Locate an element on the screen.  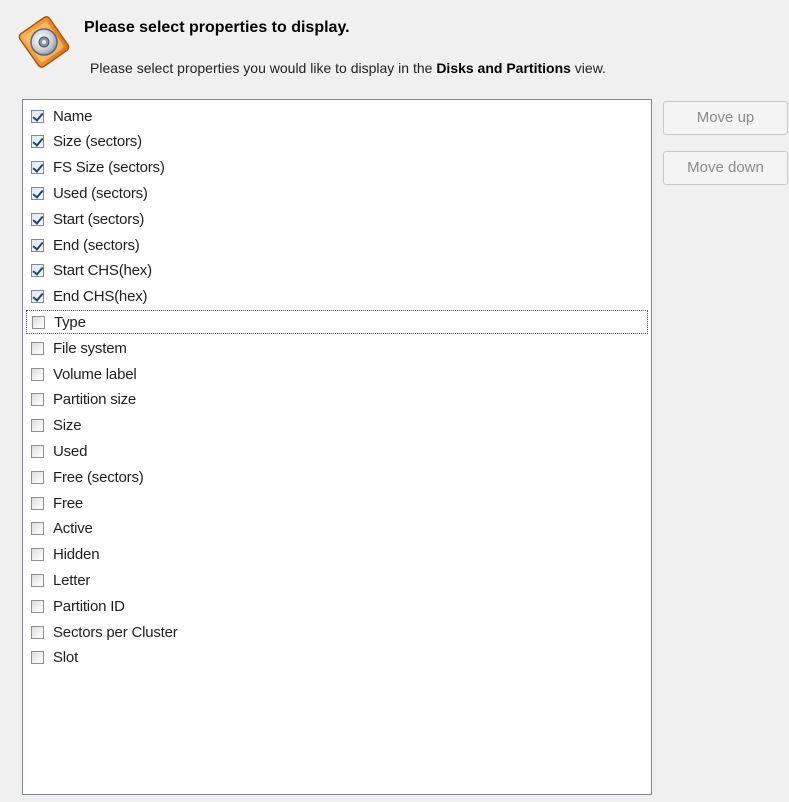
list-item: Size (sectors) is located at coordinates (337, 142).